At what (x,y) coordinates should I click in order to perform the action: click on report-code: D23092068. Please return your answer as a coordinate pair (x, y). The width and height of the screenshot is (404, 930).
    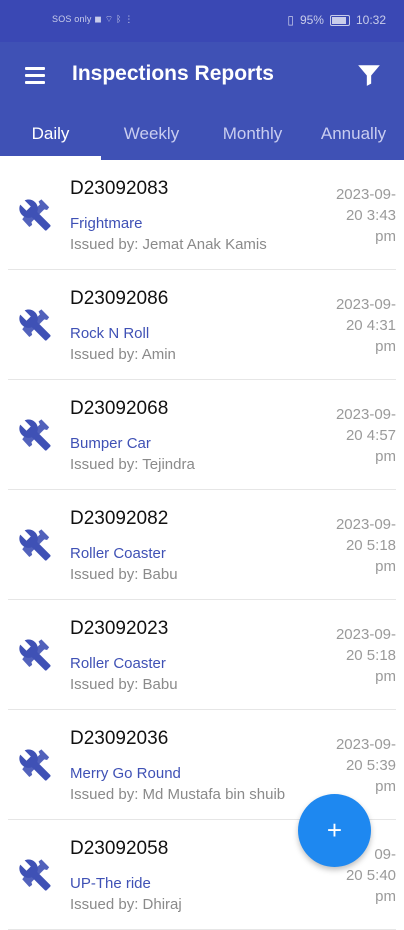
    Looking at the image, I should click on (119, 408).